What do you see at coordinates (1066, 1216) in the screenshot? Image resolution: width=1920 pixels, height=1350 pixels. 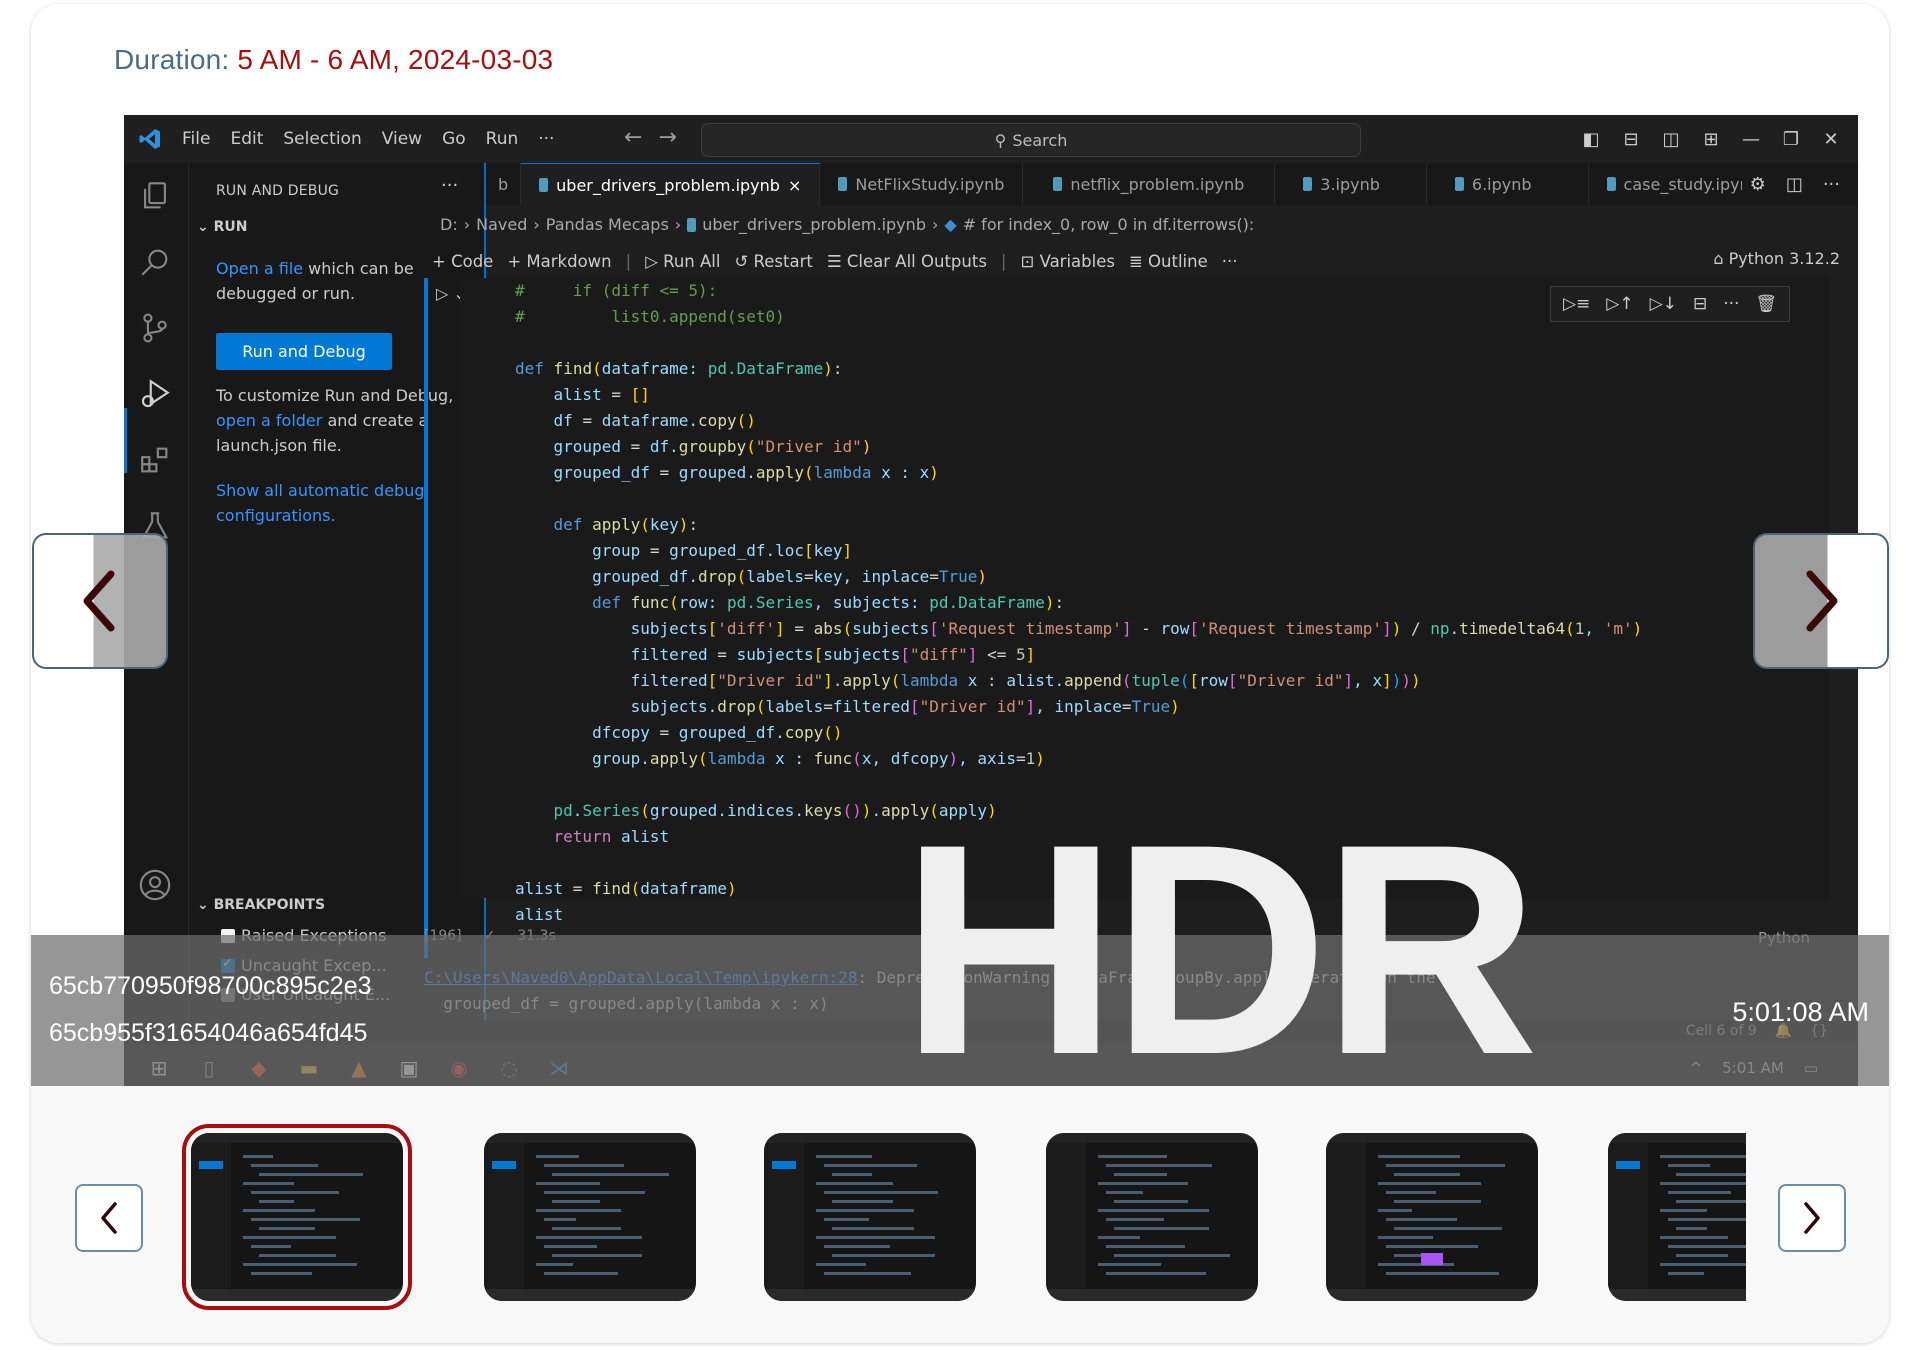 I see `thumb-sidebar` at bounding box center [1066, 1216].